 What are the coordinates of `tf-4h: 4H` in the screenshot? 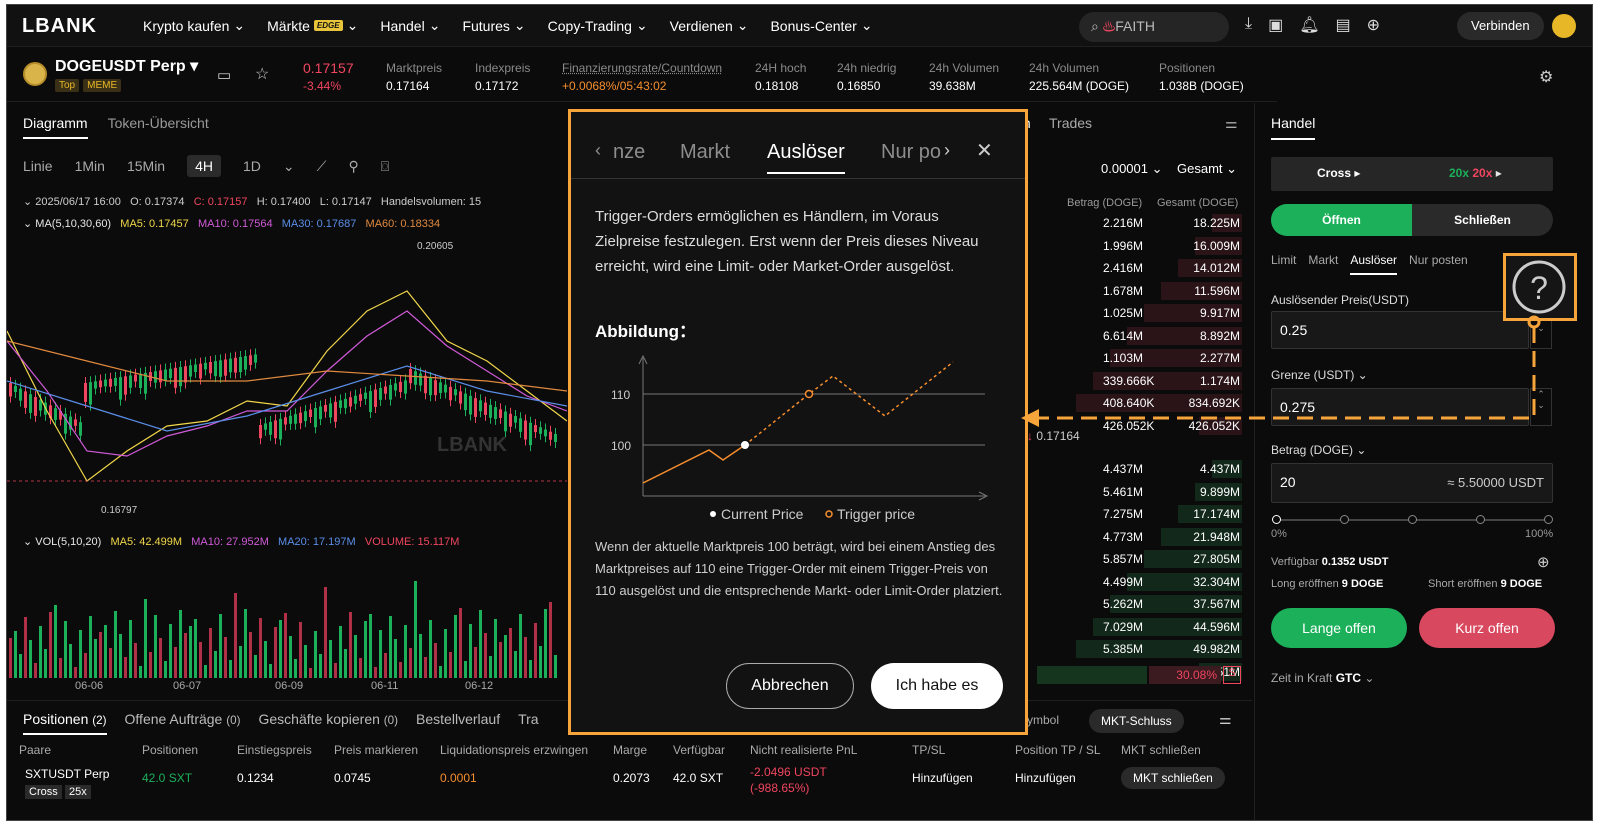 It's located at (204, 166).